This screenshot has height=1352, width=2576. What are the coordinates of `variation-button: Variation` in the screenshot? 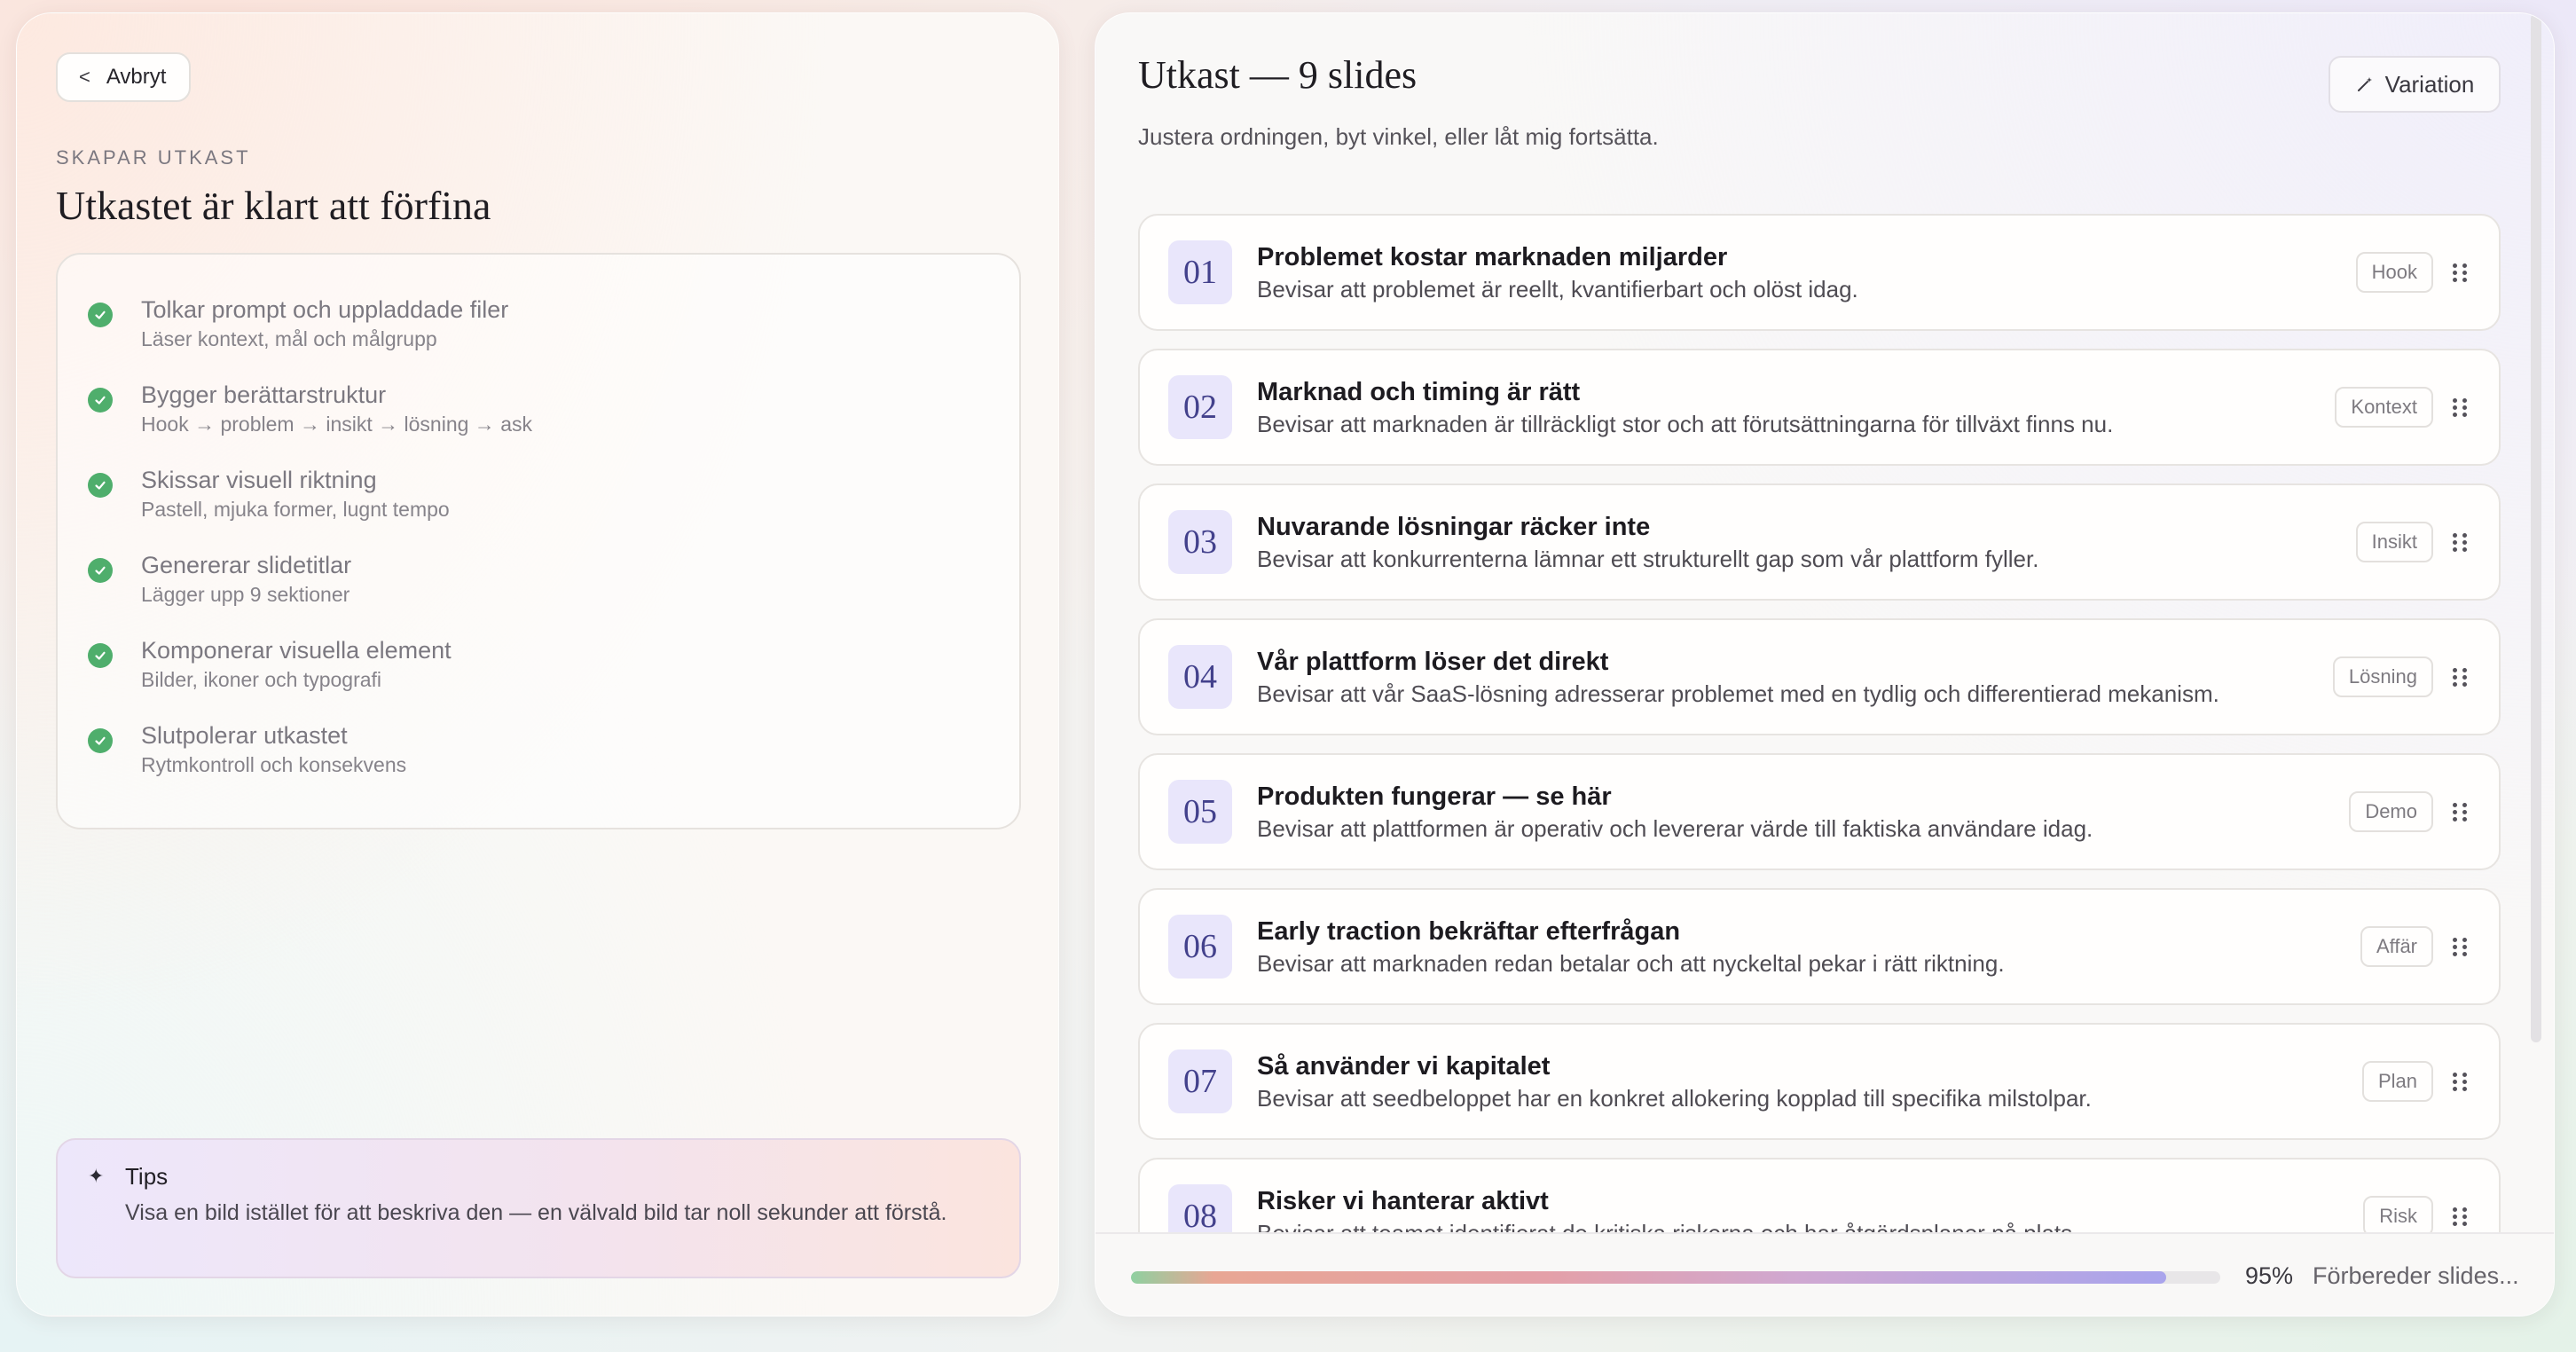 It's located at (2415, 85).